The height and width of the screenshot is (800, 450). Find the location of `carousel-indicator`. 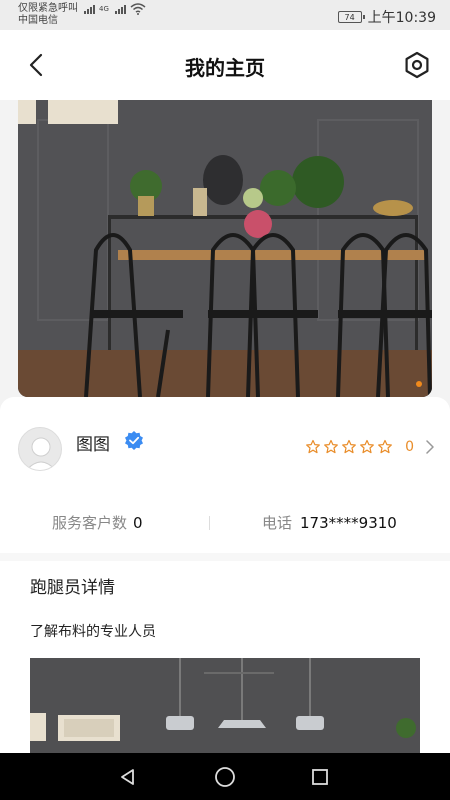

carousel-indicator is located at coordinates (419, 384).